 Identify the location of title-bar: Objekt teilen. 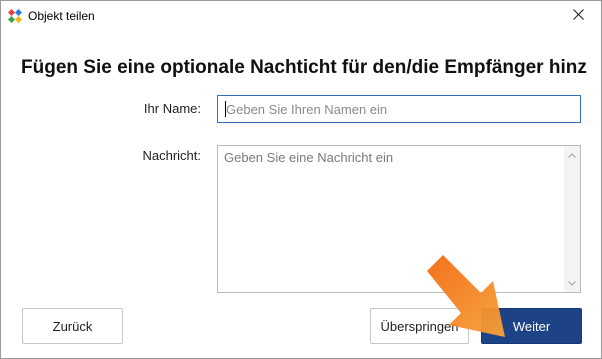
(301, 16).